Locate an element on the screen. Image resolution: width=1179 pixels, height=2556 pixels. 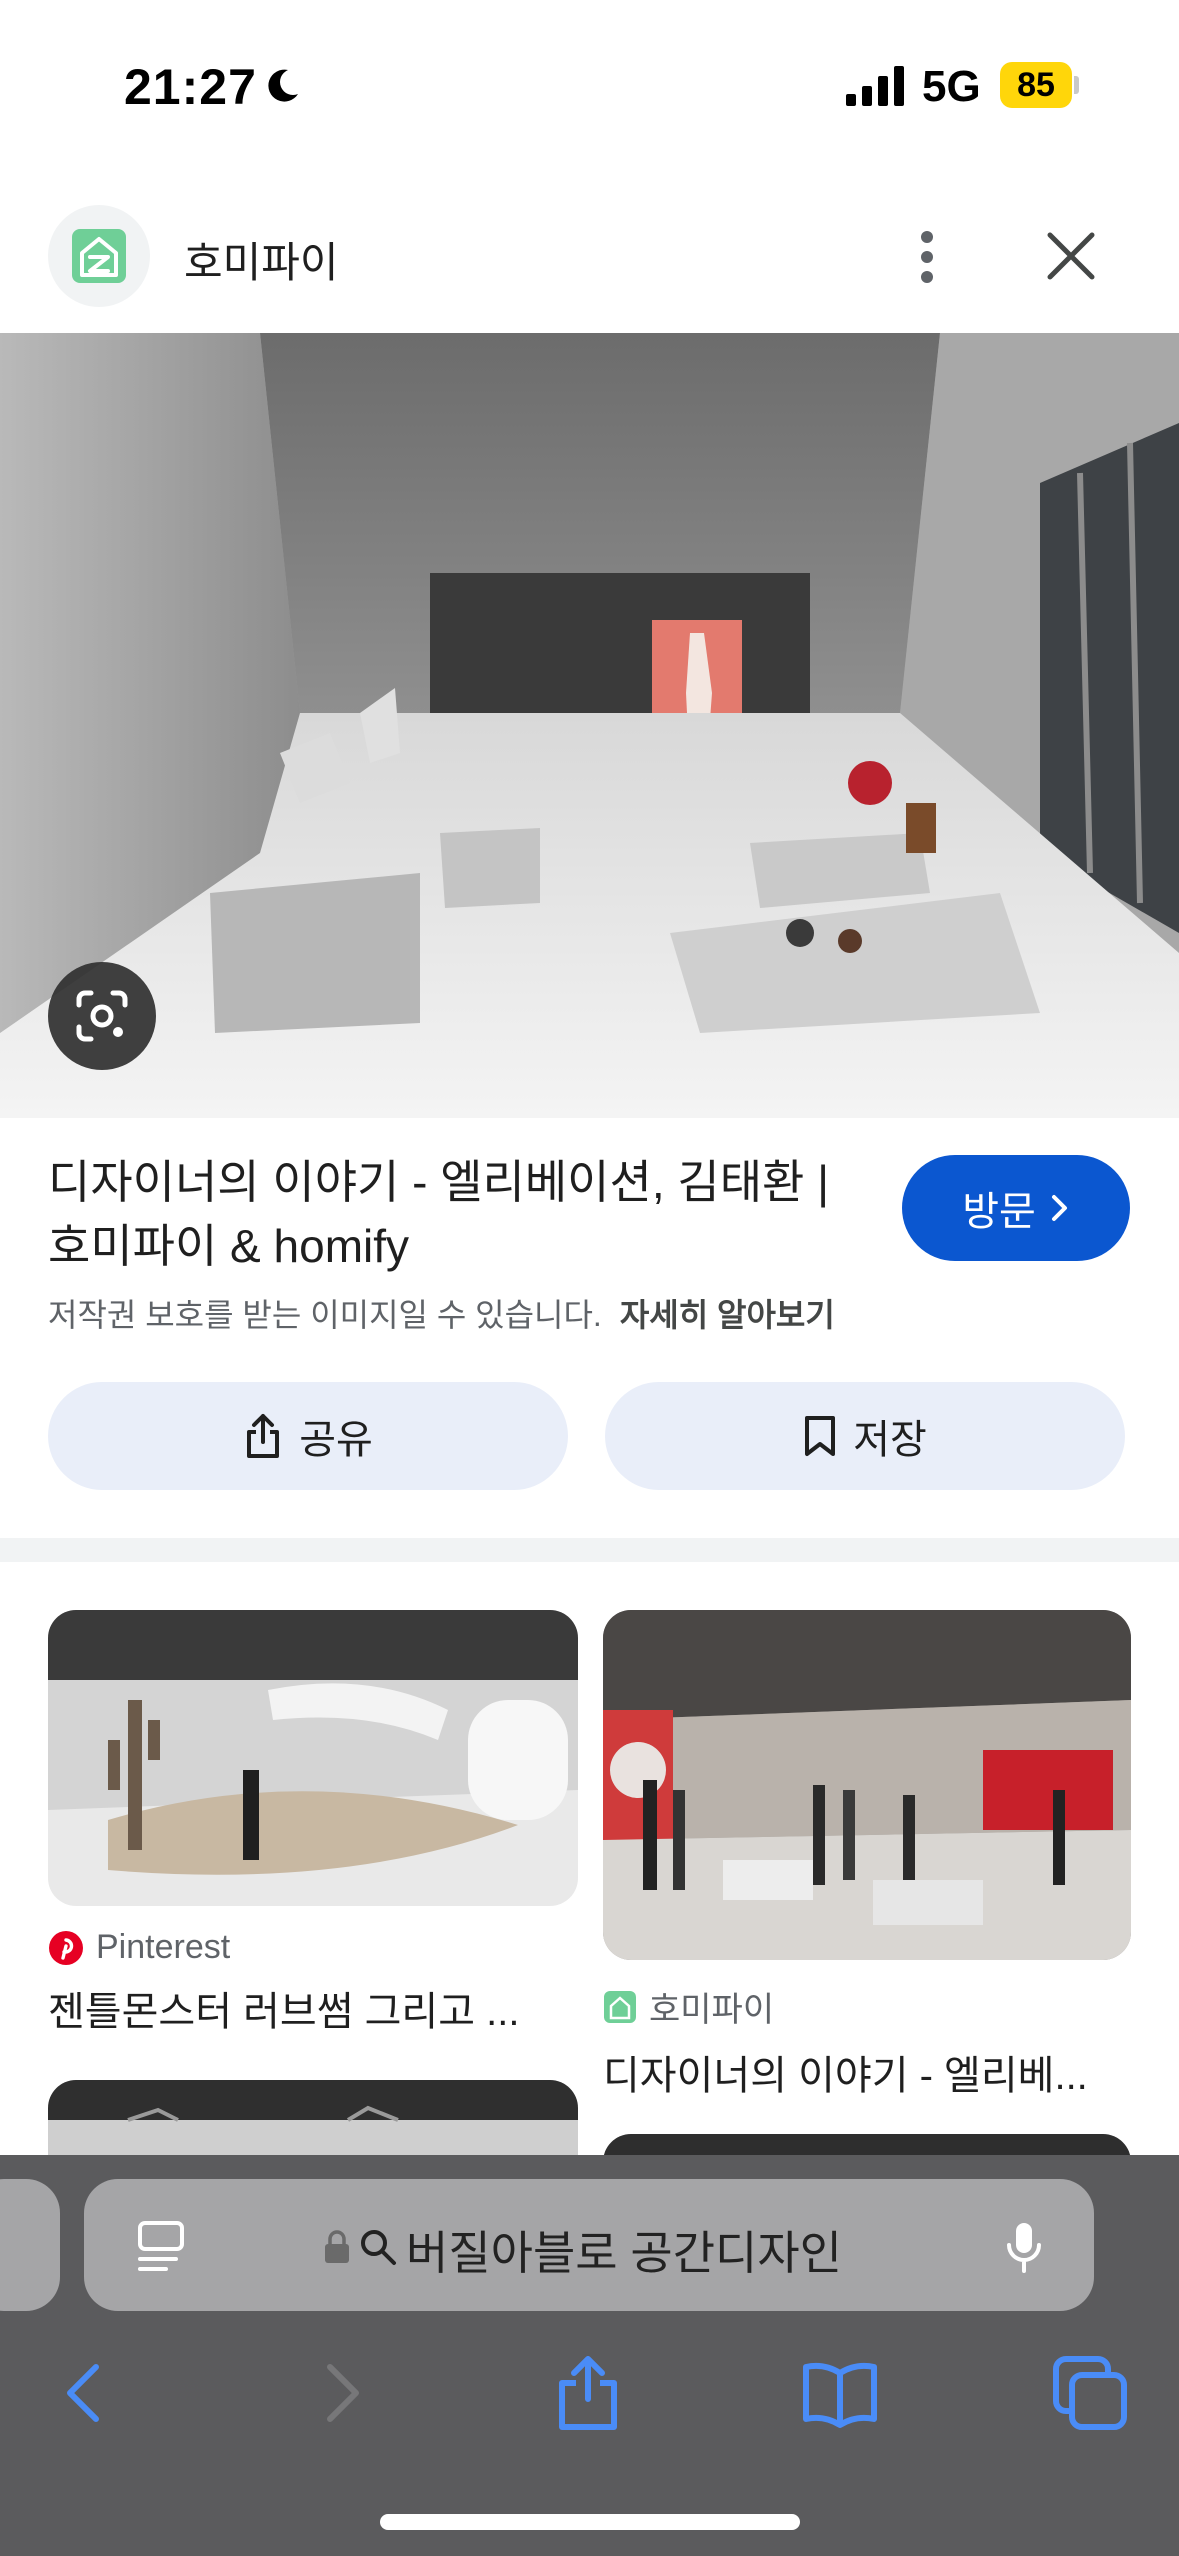
address-search-text: 버질아블로 공간디자인 is located at coordinates (624, 2250).